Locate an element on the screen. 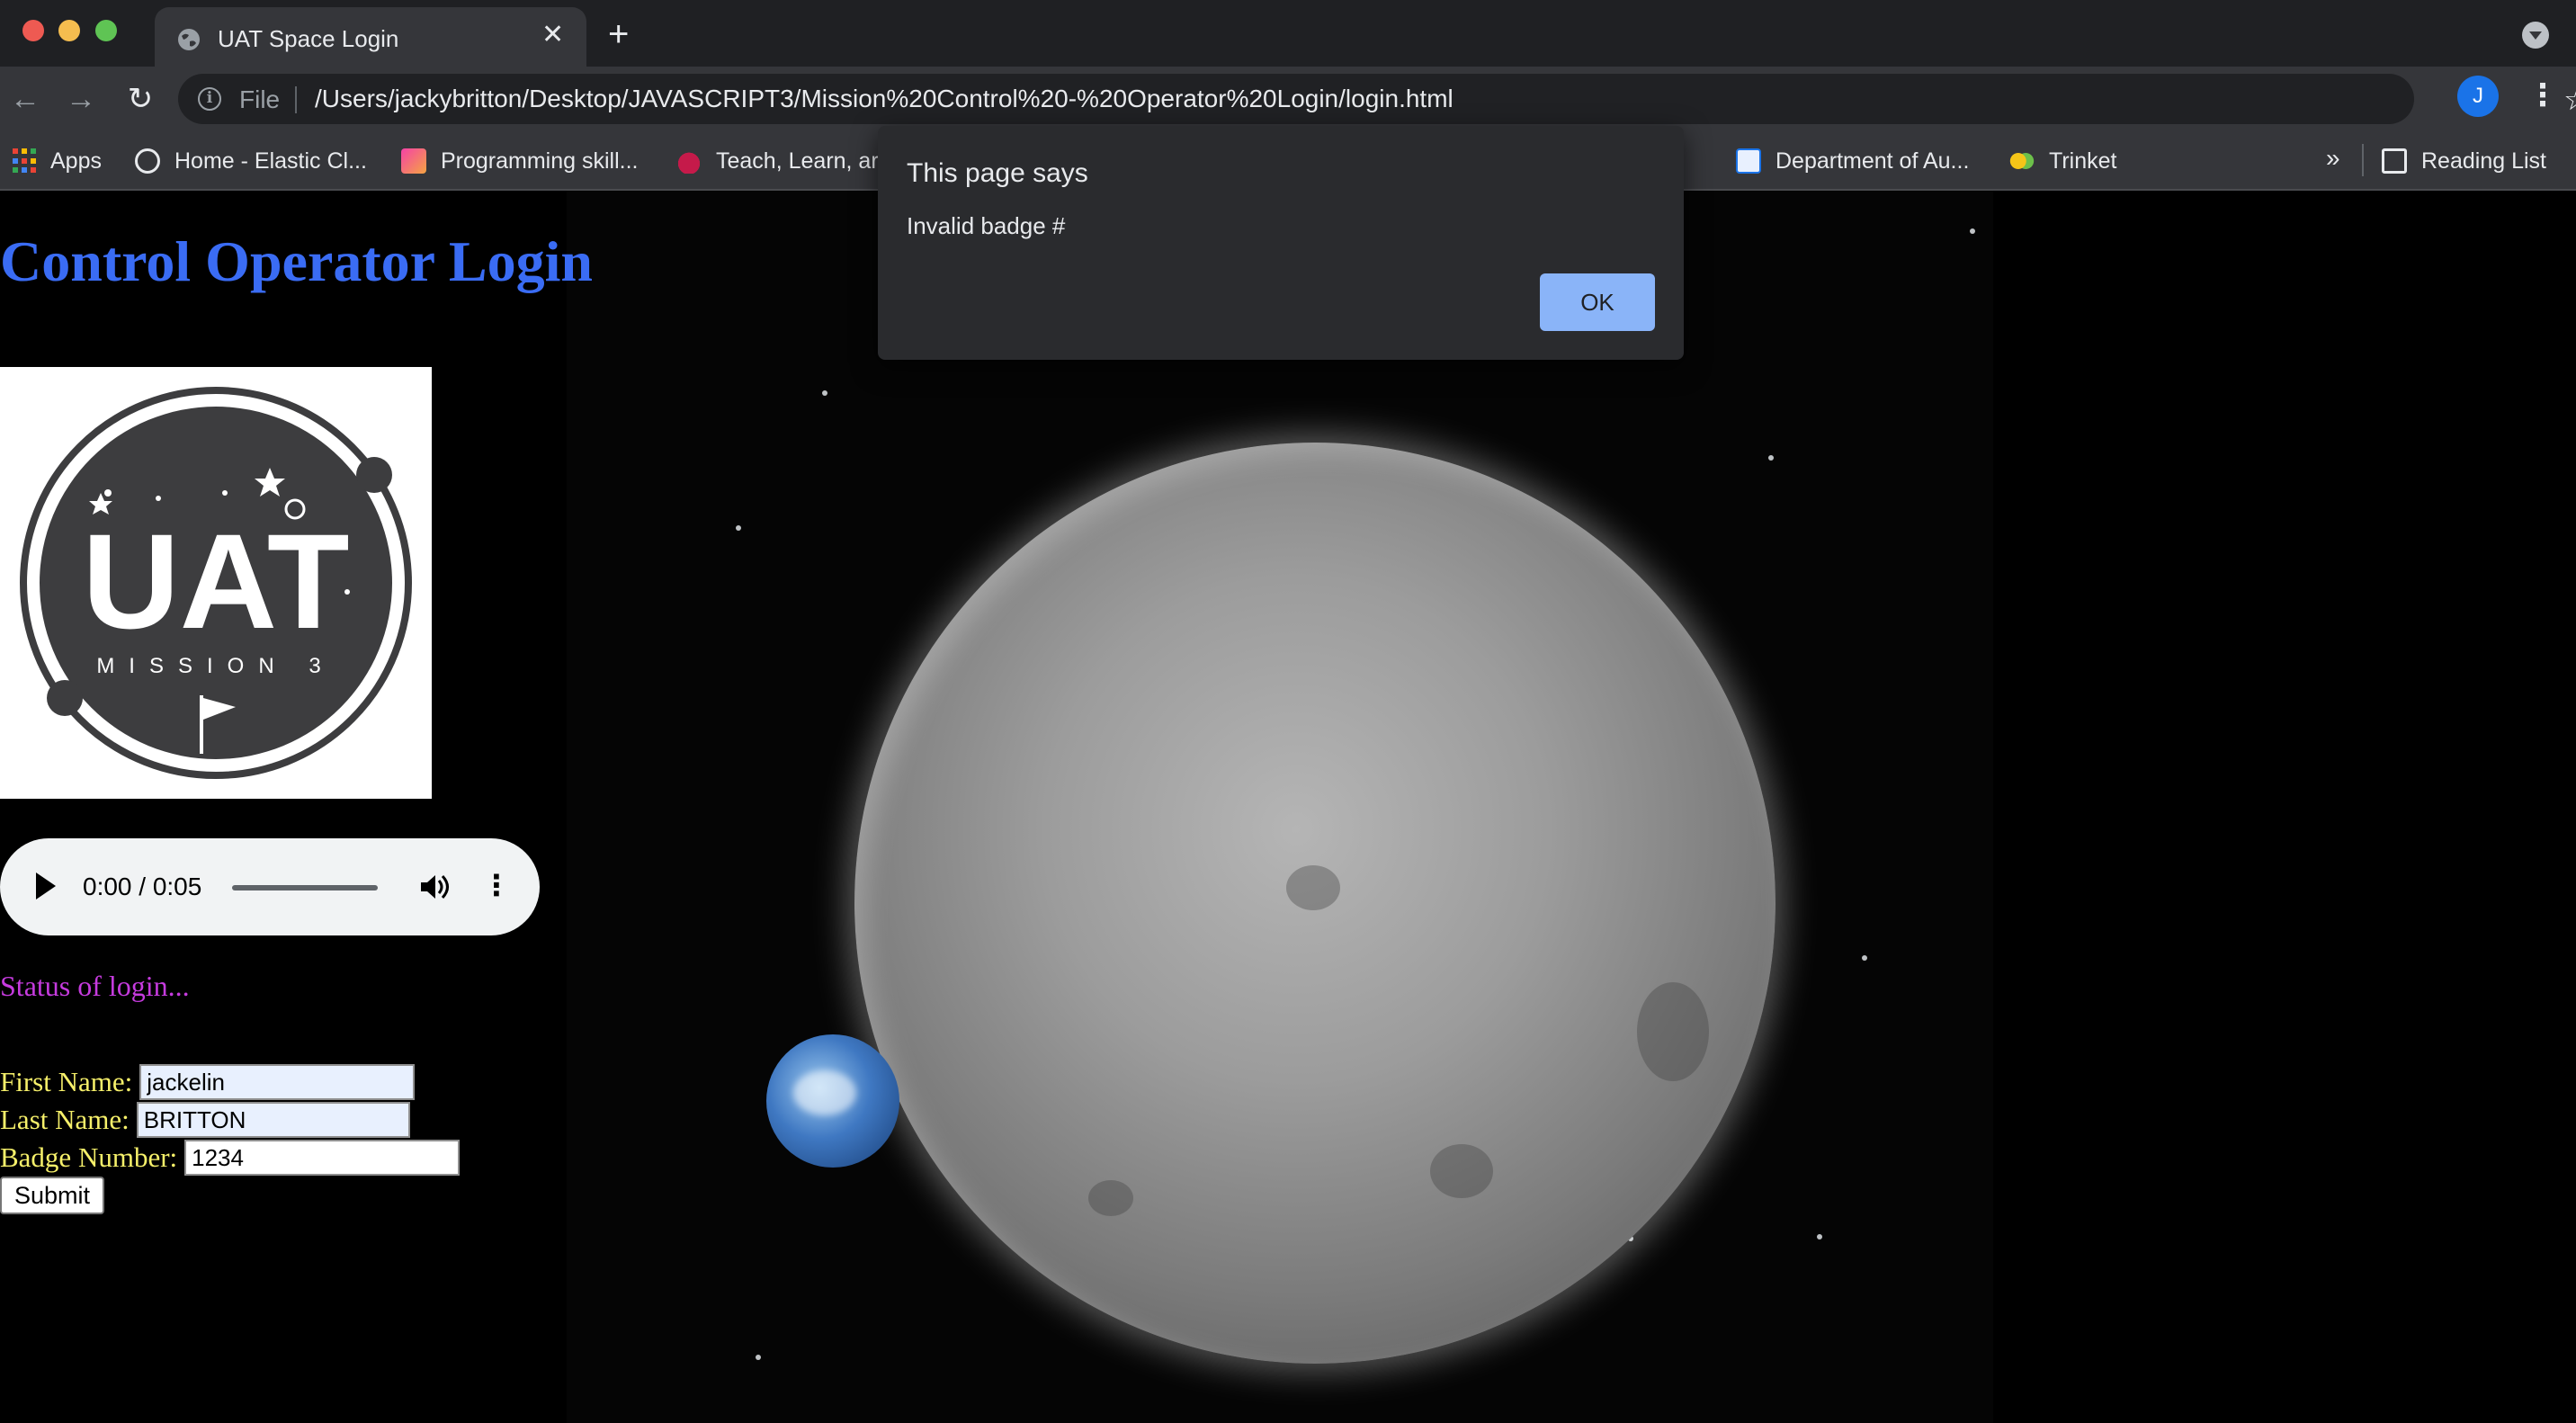 The image size is (2576, 1423). audio-menu-icon: ⋮ is located at coordinates (496, 886).